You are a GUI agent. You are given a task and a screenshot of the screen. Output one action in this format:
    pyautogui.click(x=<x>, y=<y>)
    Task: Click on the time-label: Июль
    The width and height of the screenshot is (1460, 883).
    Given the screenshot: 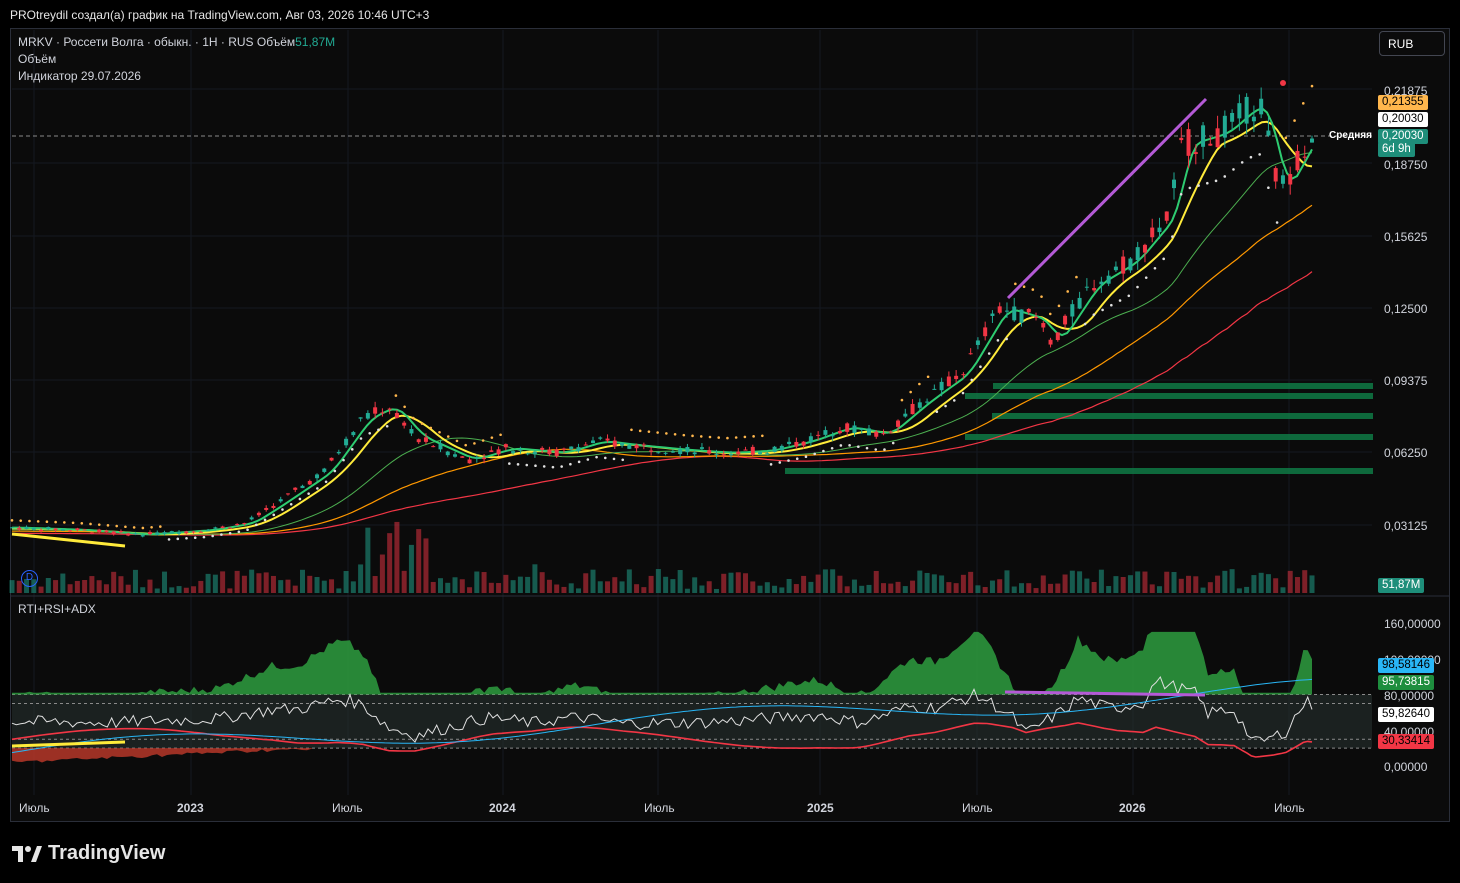 What is the action you would take?
    pyautogui.click(x=34, y=808)
    